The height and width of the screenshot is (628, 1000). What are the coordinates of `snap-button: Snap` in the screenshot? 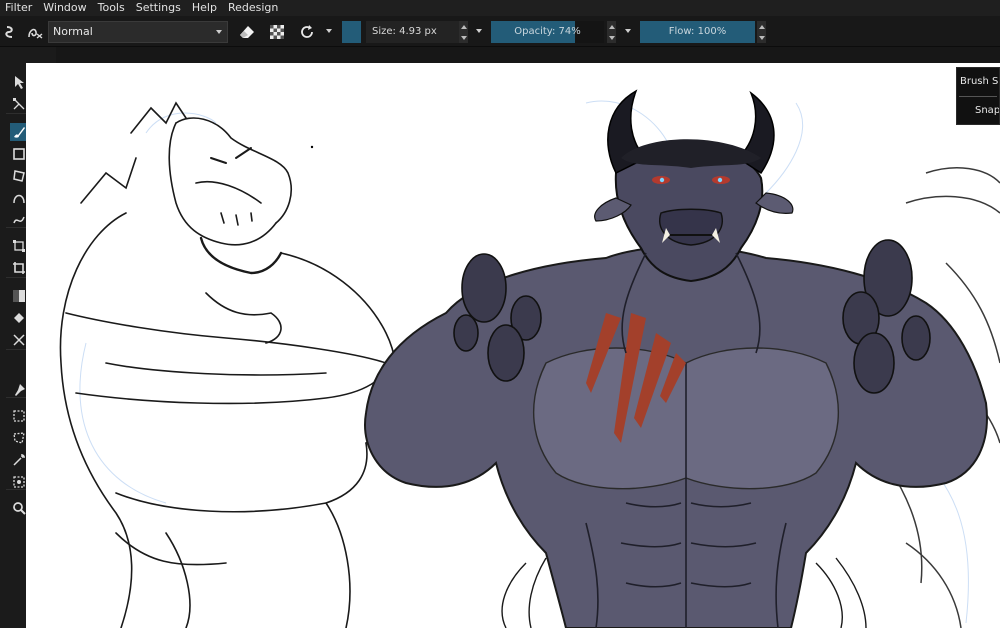 It's located at (978, 111).